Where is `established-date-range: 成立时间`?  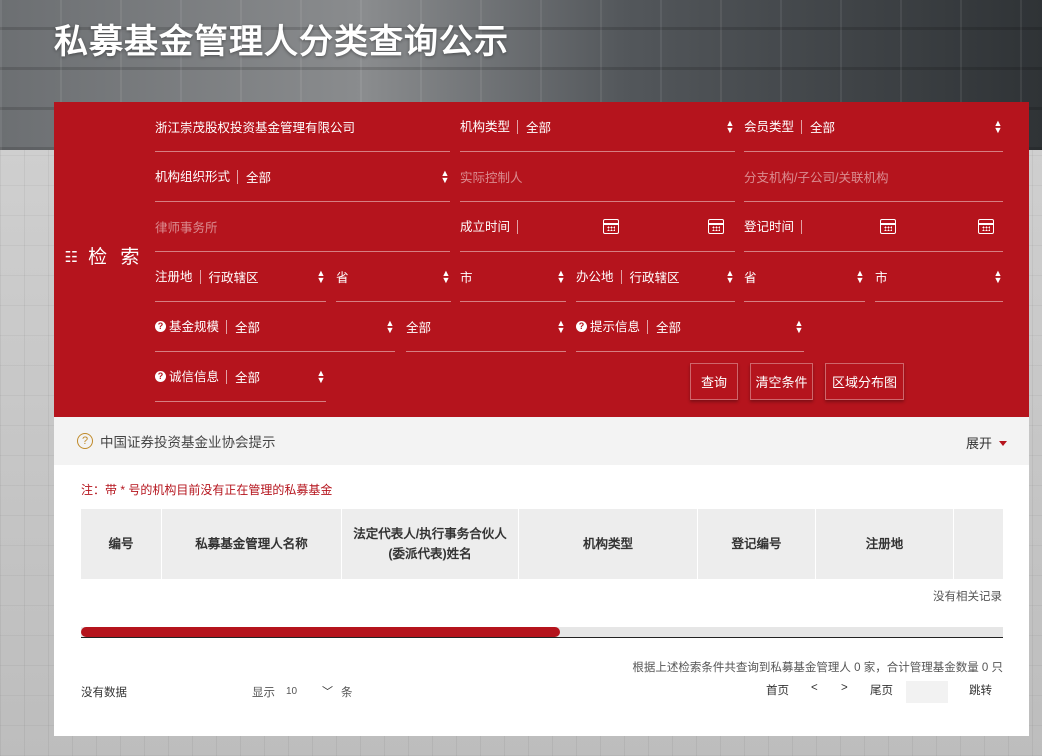
established-date-range: 成立时间 is located at coordinates (597, 227).